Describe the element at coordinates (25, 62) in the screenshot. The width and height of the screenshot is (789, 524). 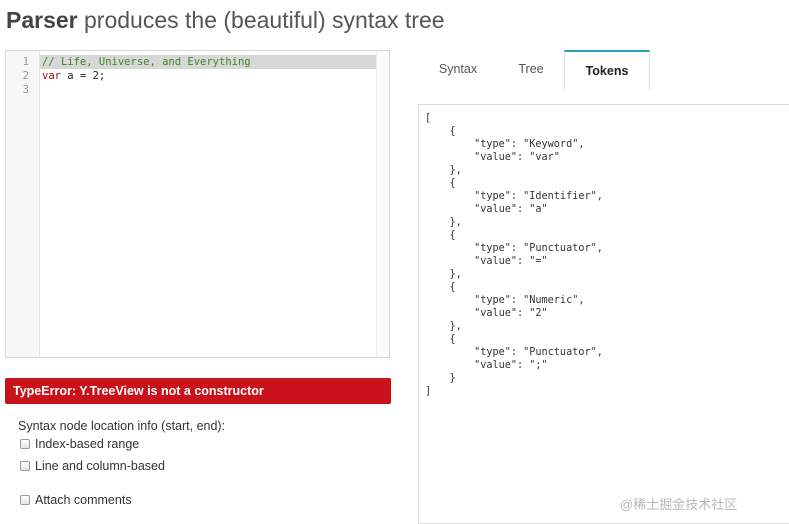
I see `line-number: 1` at that location.